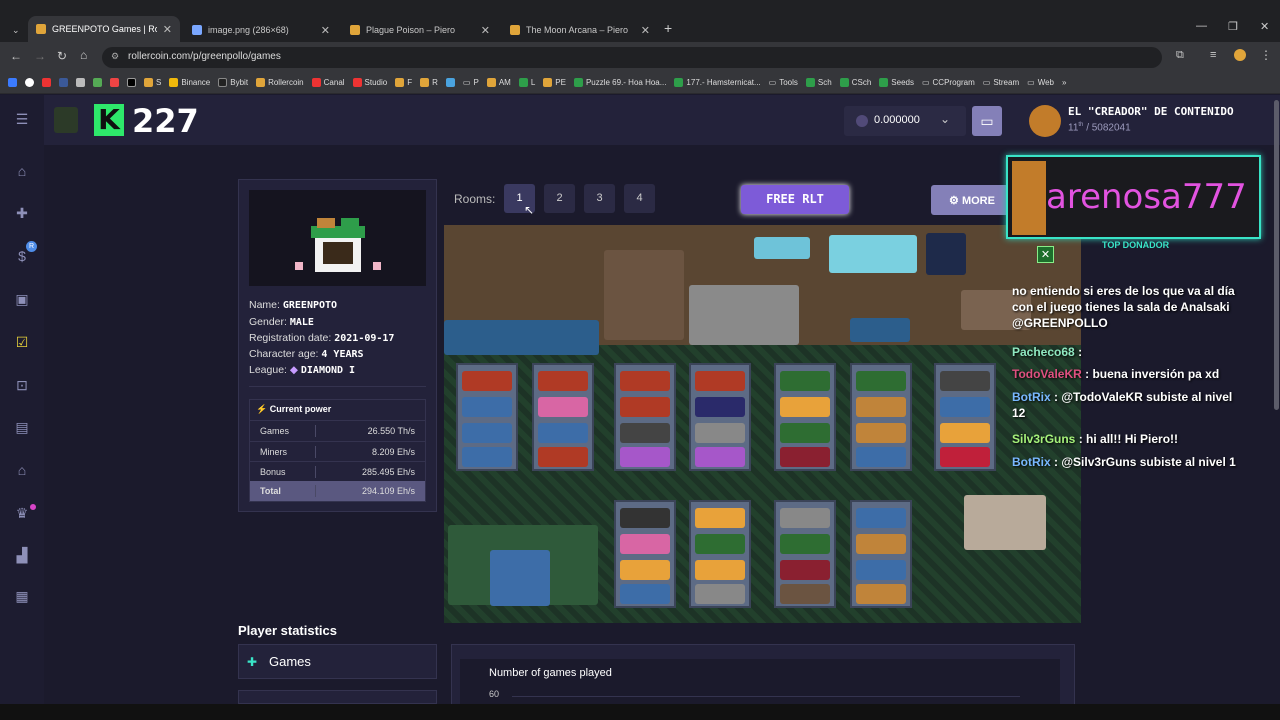 The width and height of the screenshot is (1280, 720). Describe the element at coordinates (783, 82) in the screenshot. I see `bookmark-item: ▭ Tools` at that location.